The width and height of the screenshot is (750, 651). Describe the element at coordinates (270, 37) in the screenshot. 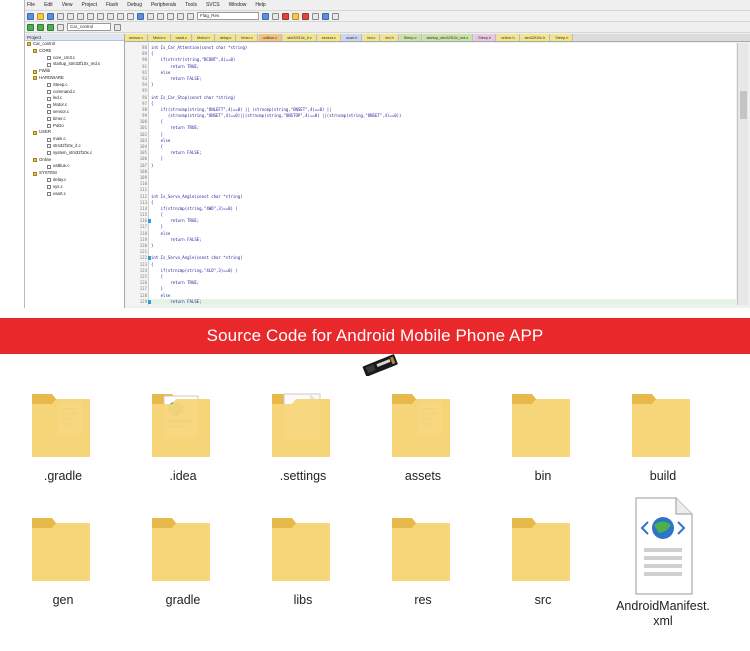

I see `editor-tab: usBlue.c` at that location.